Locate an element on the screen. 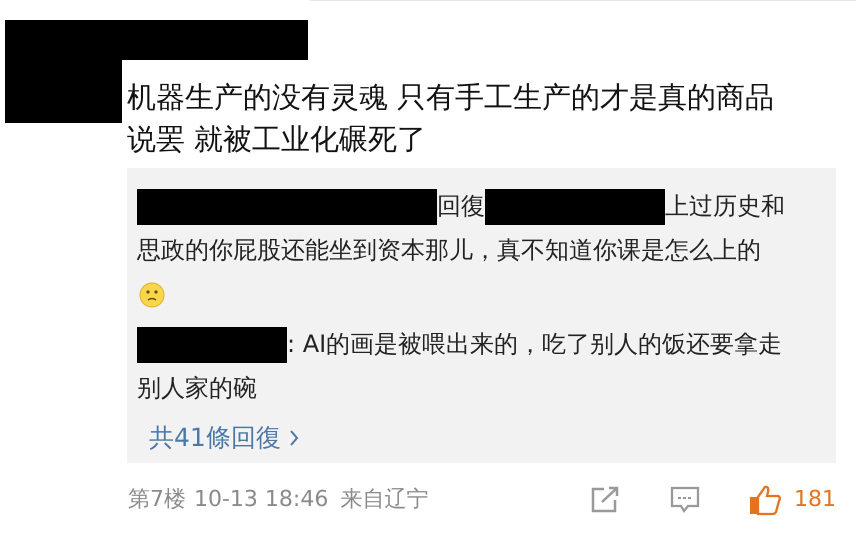 This screenshot has width=856, height=540. reply-text: : AI的画是被喂出来的，吃了别人的饭还要拿走别人家的碗 is located at coordinates (462, 366).